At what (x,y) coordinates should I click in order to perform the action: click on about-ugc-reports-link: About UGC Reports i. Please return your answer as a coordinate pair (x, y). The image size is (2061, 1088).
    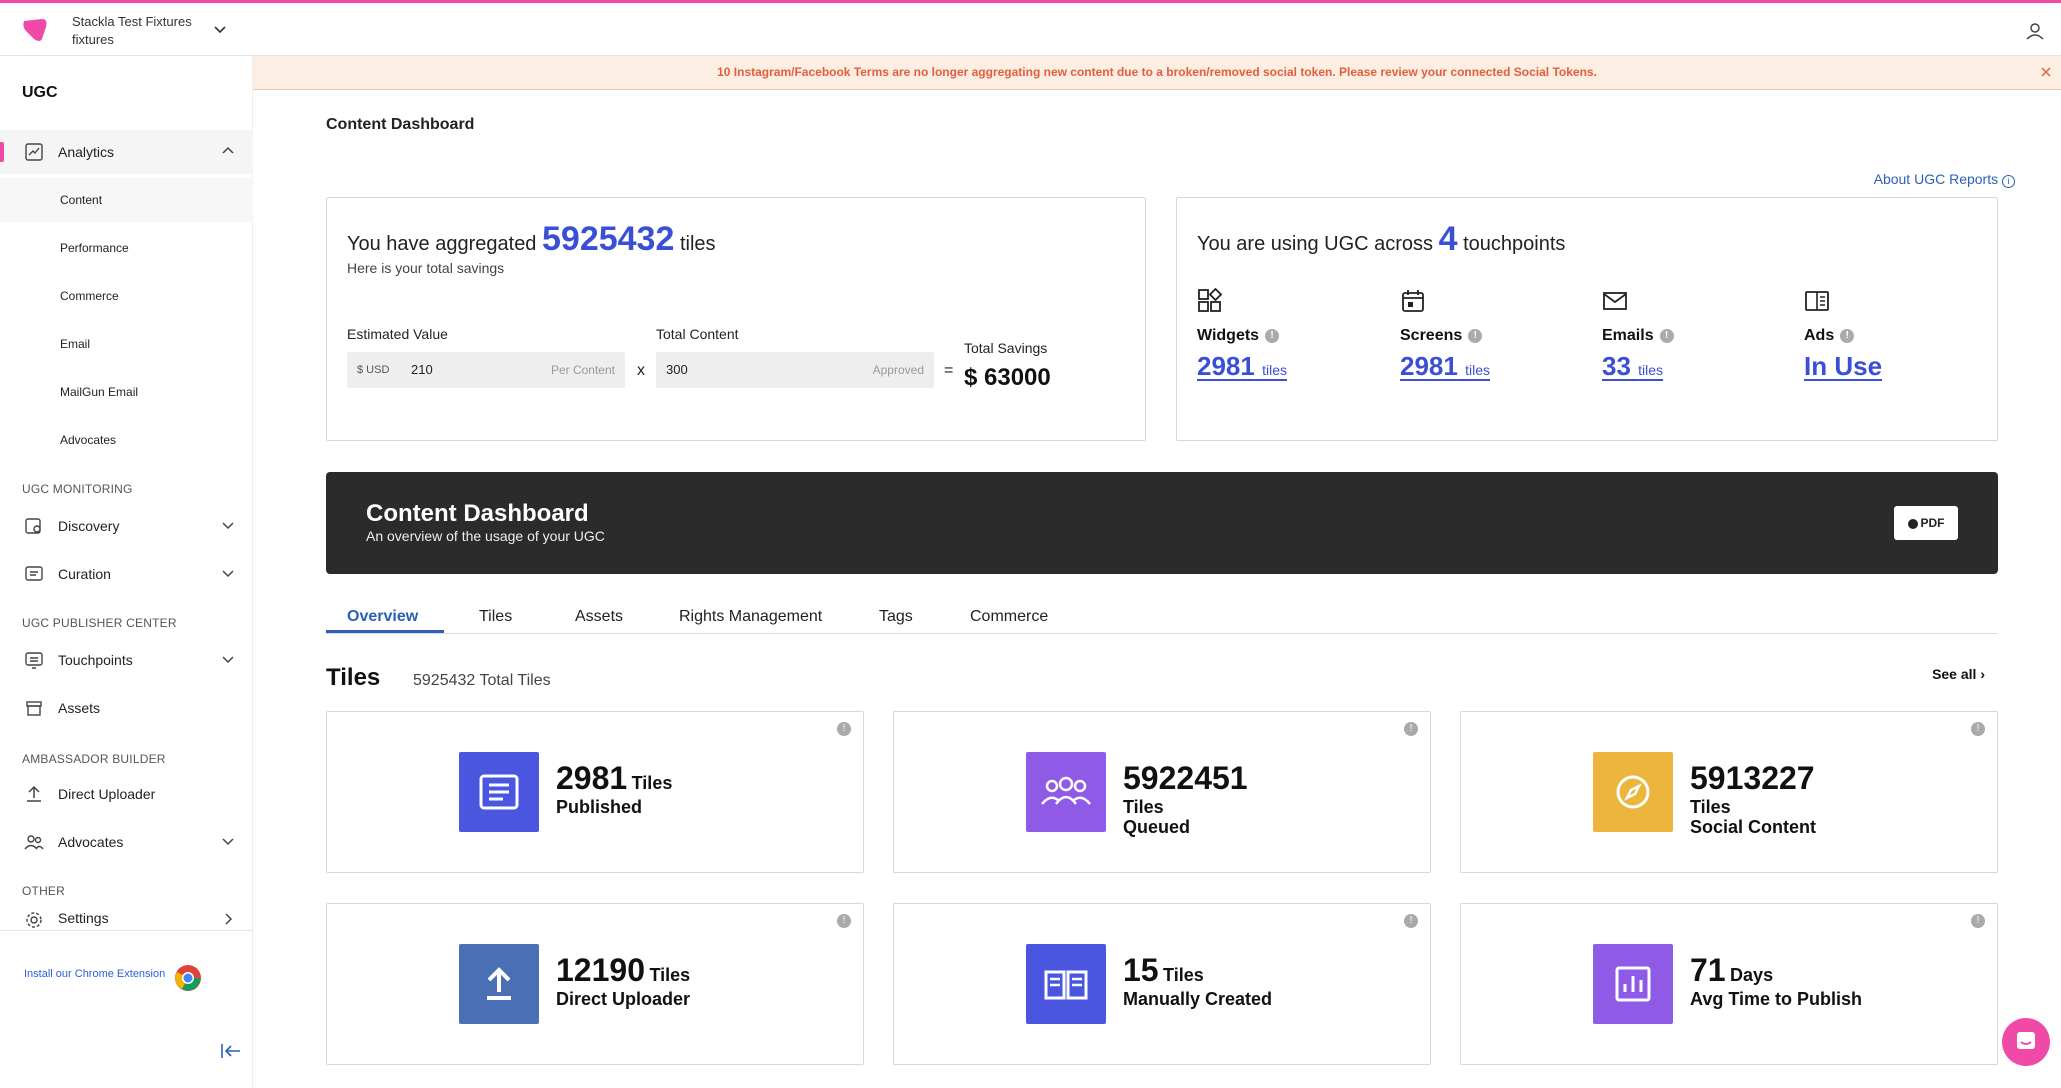
    Looking at the image, I should click on (1944, 179).